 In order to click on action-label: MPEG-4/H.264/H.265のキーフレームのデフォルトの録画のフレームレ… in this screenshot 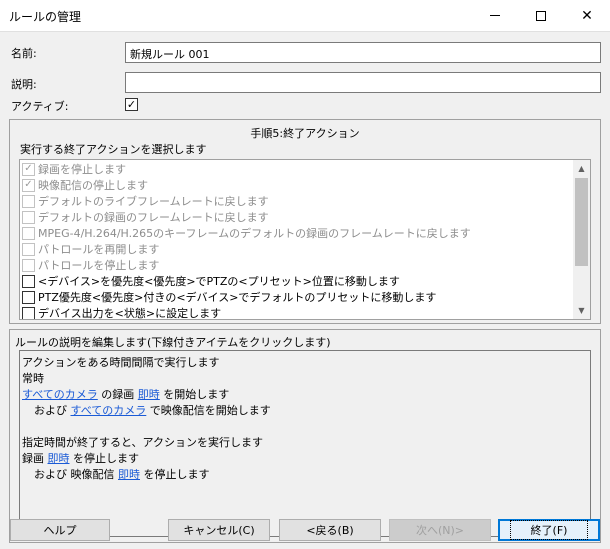, I will do `click(254, 233)`.